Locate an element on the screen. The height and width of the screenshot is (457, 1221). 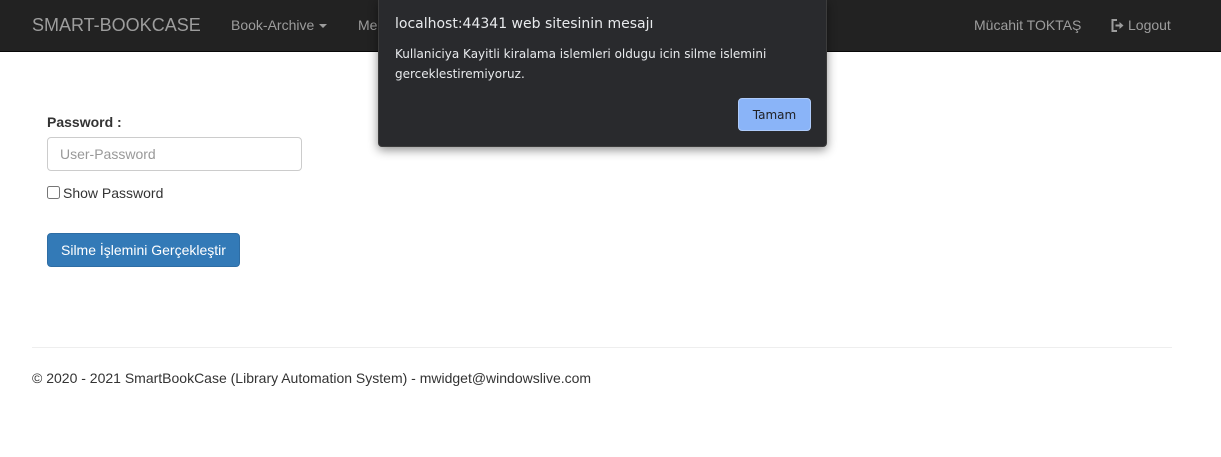
show-password-toggle: Show Password is located at coordinates (105, 193).